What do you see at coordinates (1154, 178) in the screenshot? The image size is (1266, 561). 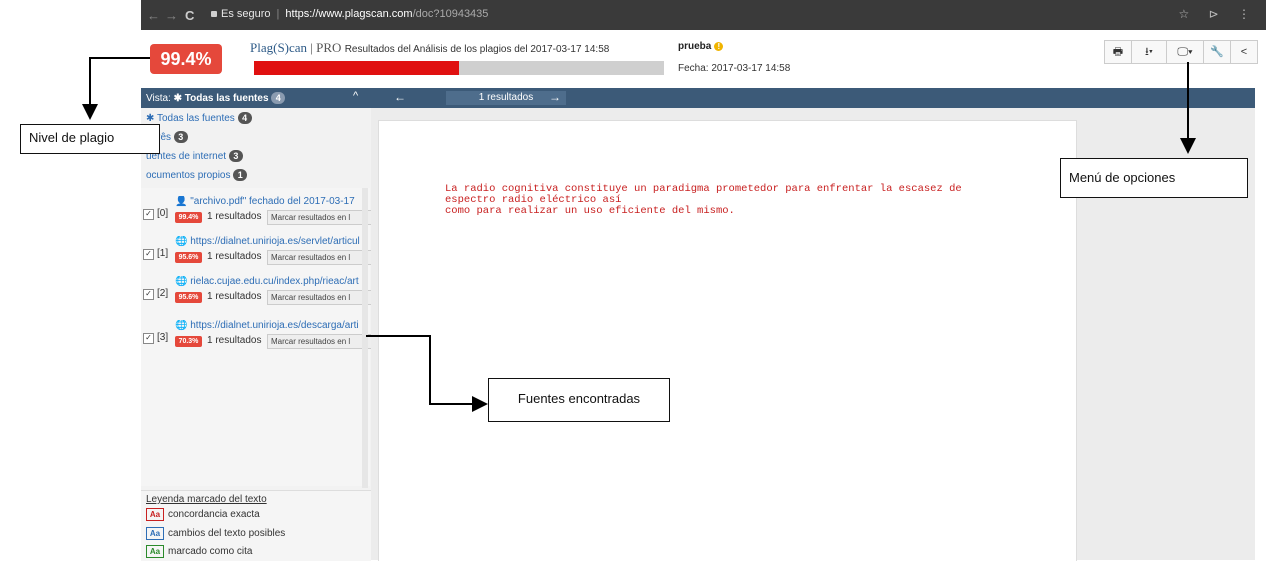 I see `callout-menu-opciones: Menú de opciones` at bounding box center [1154, 178].